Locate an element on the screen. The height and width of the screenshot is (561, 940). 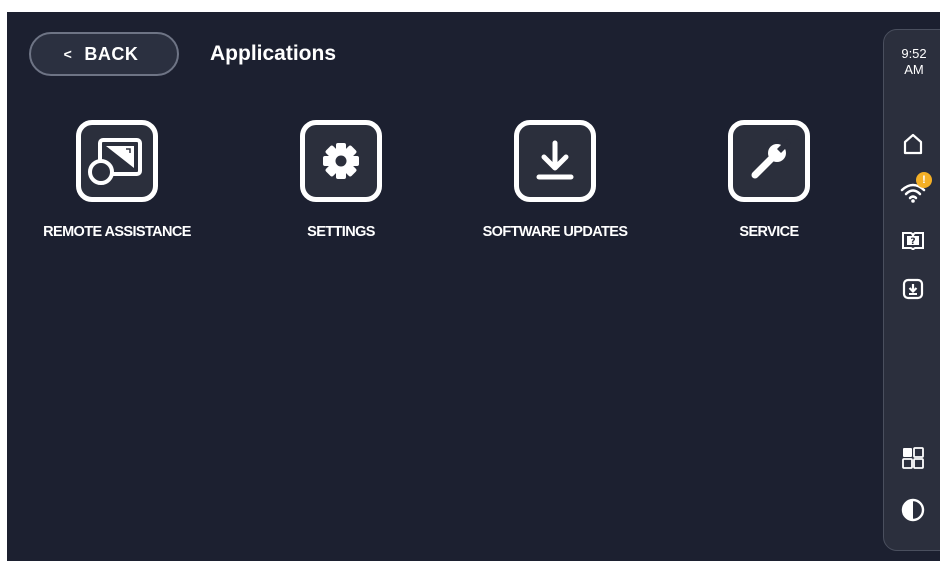
help-book-icon: ? is located at coordinates (913, 241).